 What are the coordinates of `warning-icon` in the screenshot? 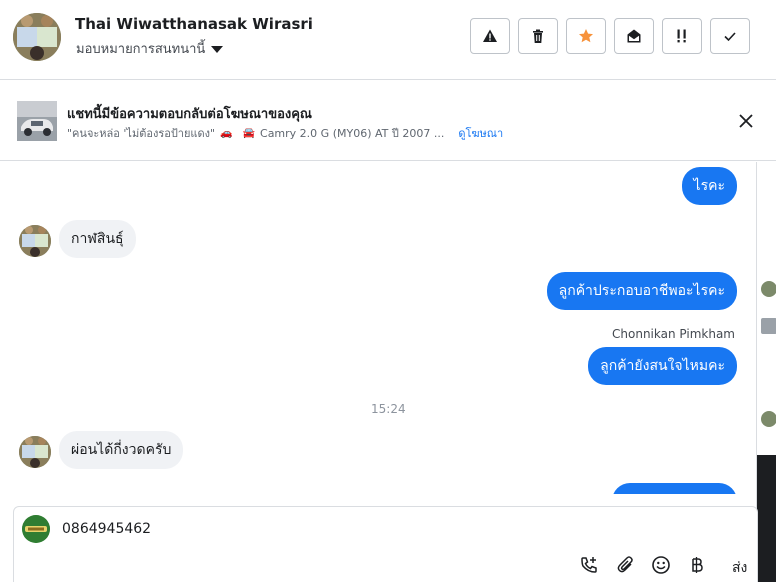 It's located at (490, 35).